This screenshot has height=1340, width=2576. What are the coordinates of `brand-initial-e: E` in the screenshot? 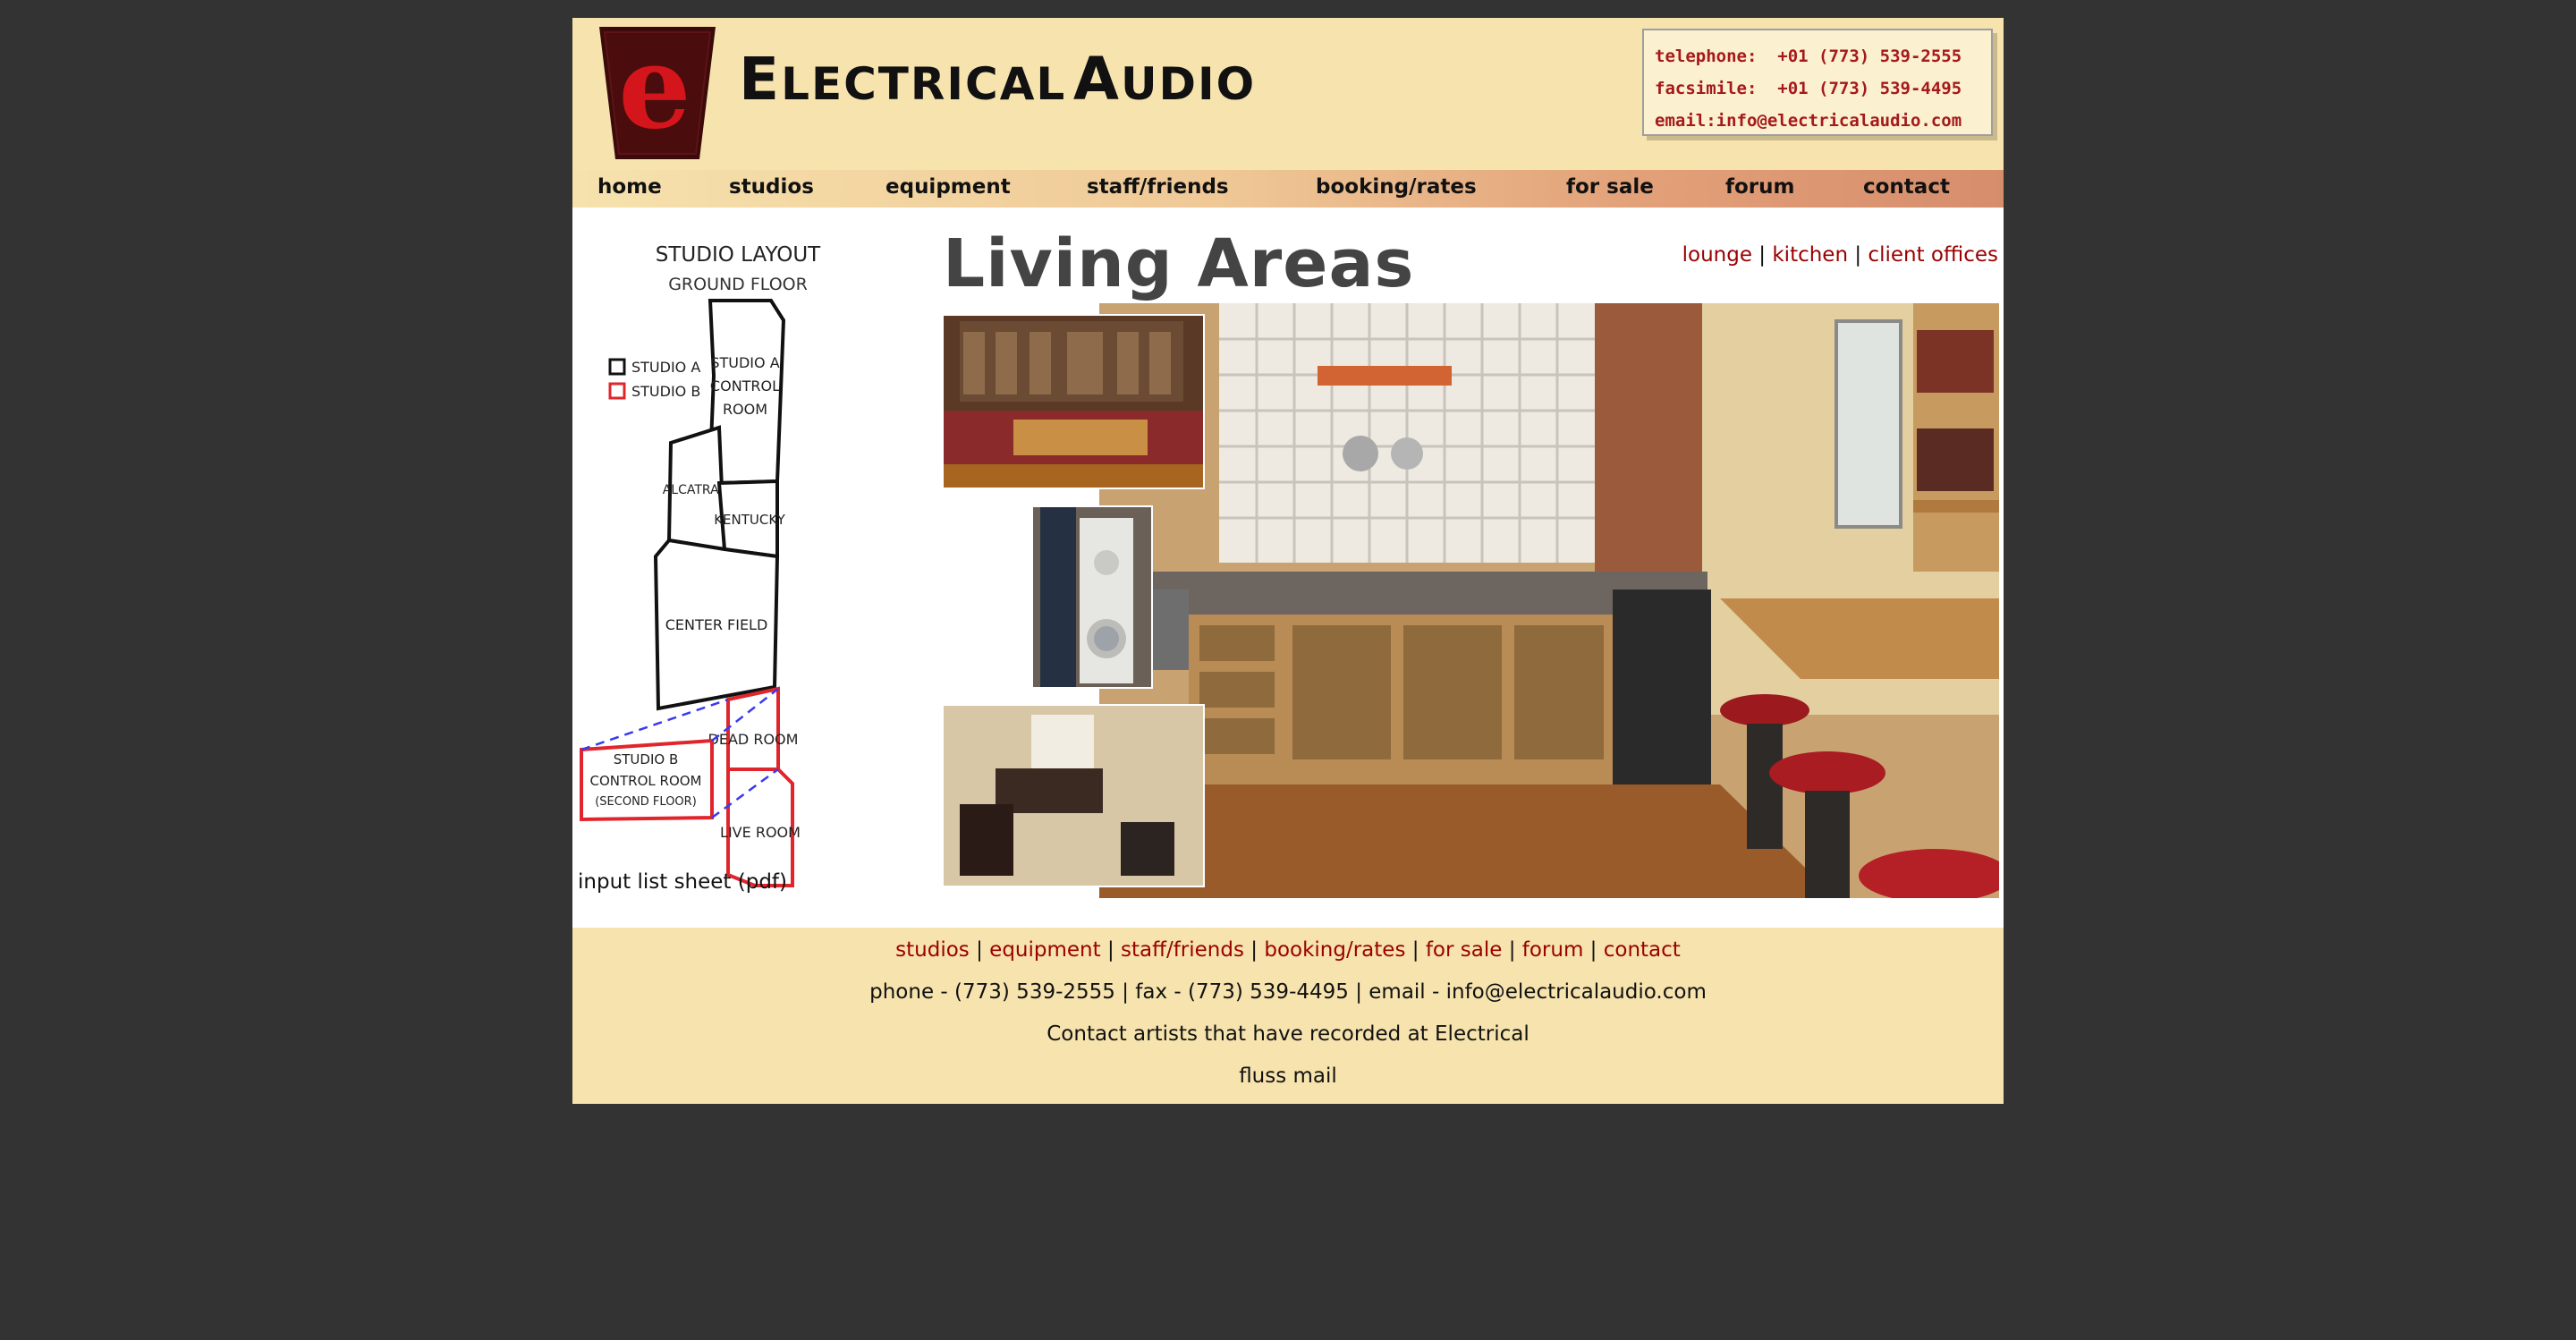 It's located at (760, 79).